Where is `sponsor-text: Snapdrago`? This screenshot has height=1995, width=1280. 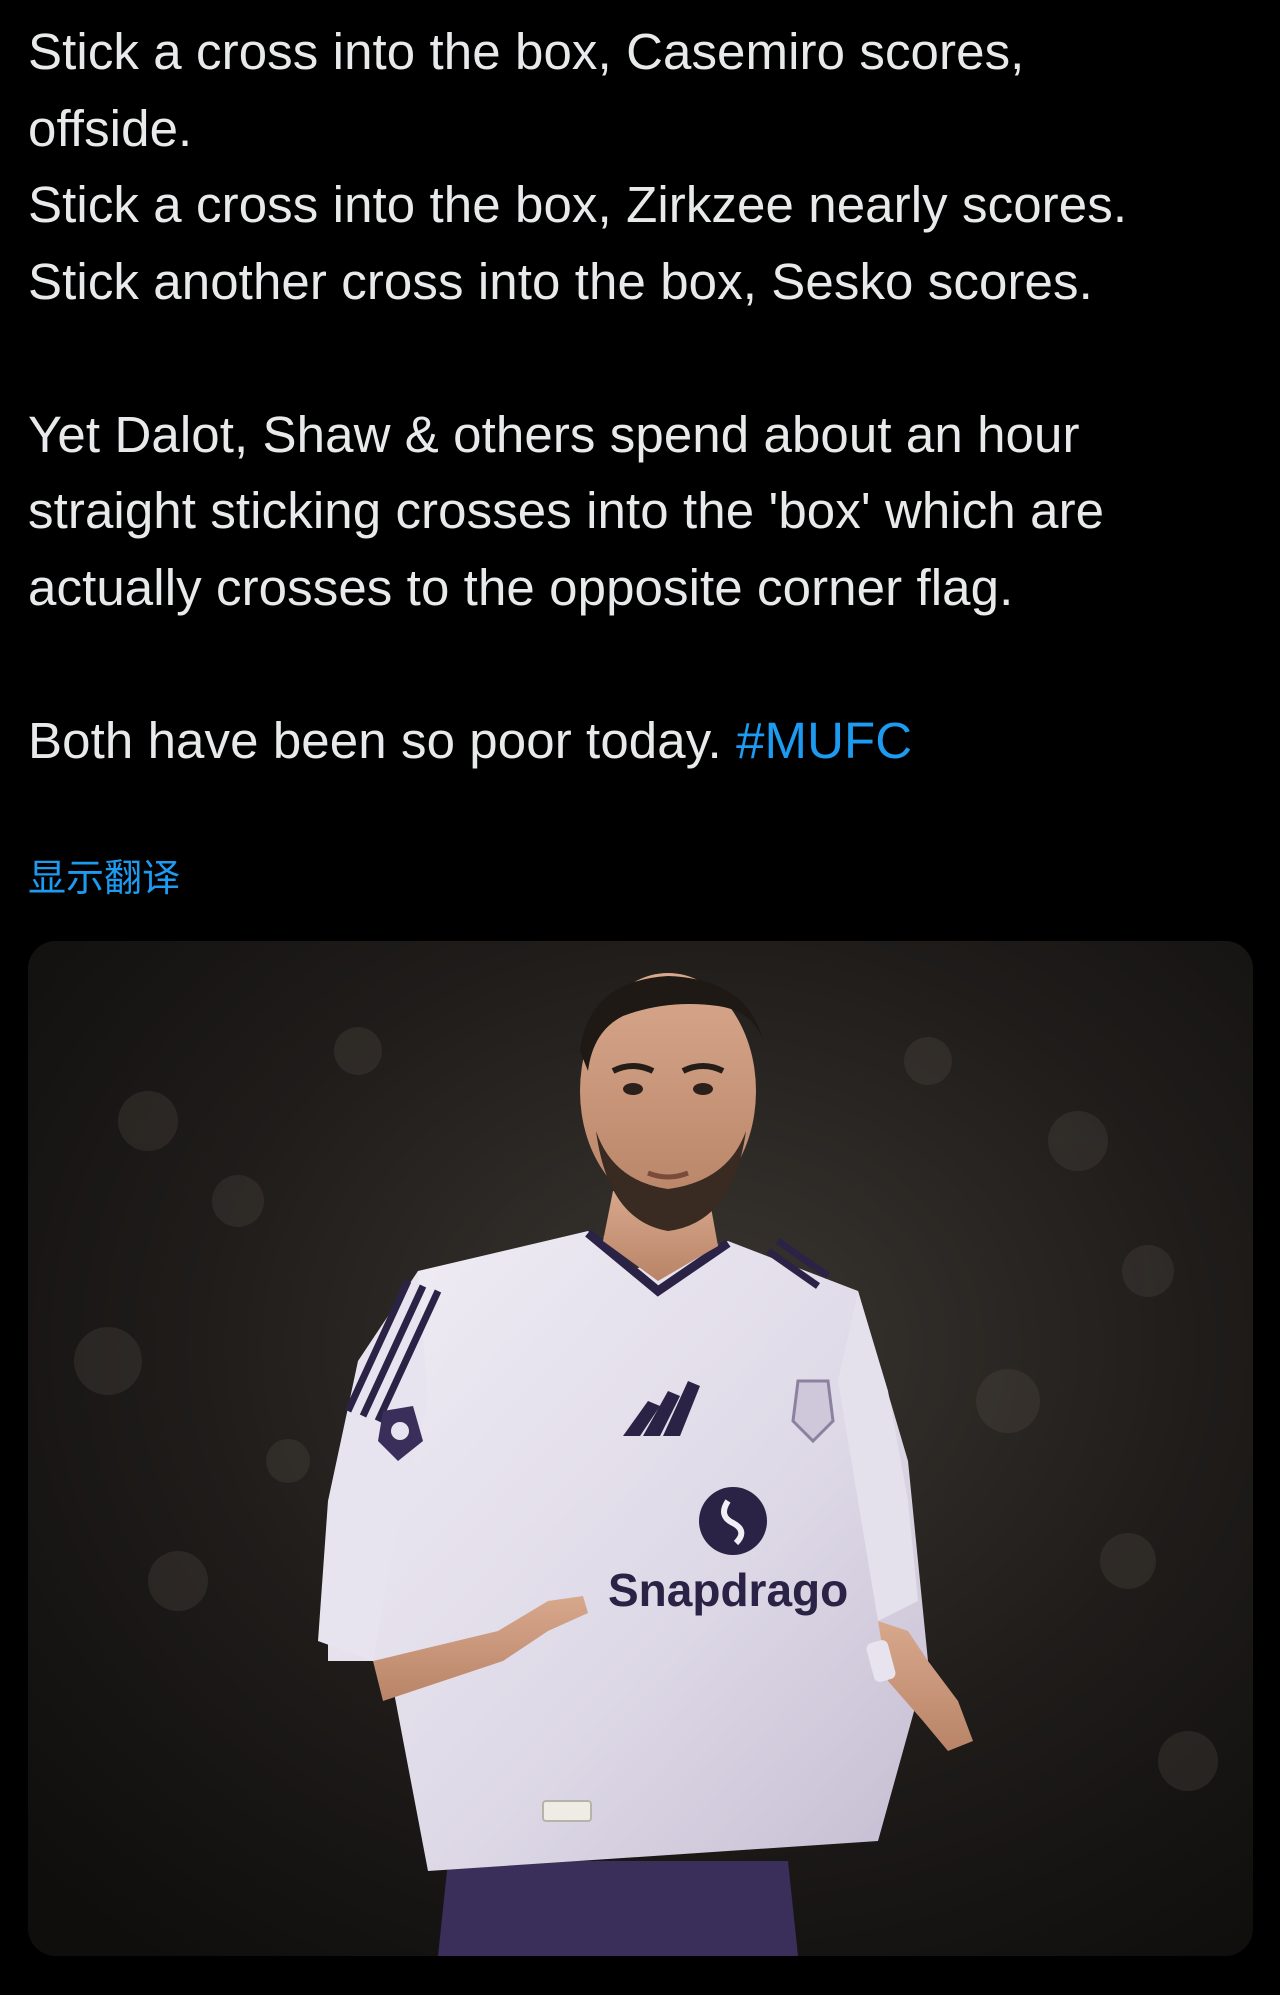 sponsor-text: Snapdrago is located at coordinates (728, 1590).